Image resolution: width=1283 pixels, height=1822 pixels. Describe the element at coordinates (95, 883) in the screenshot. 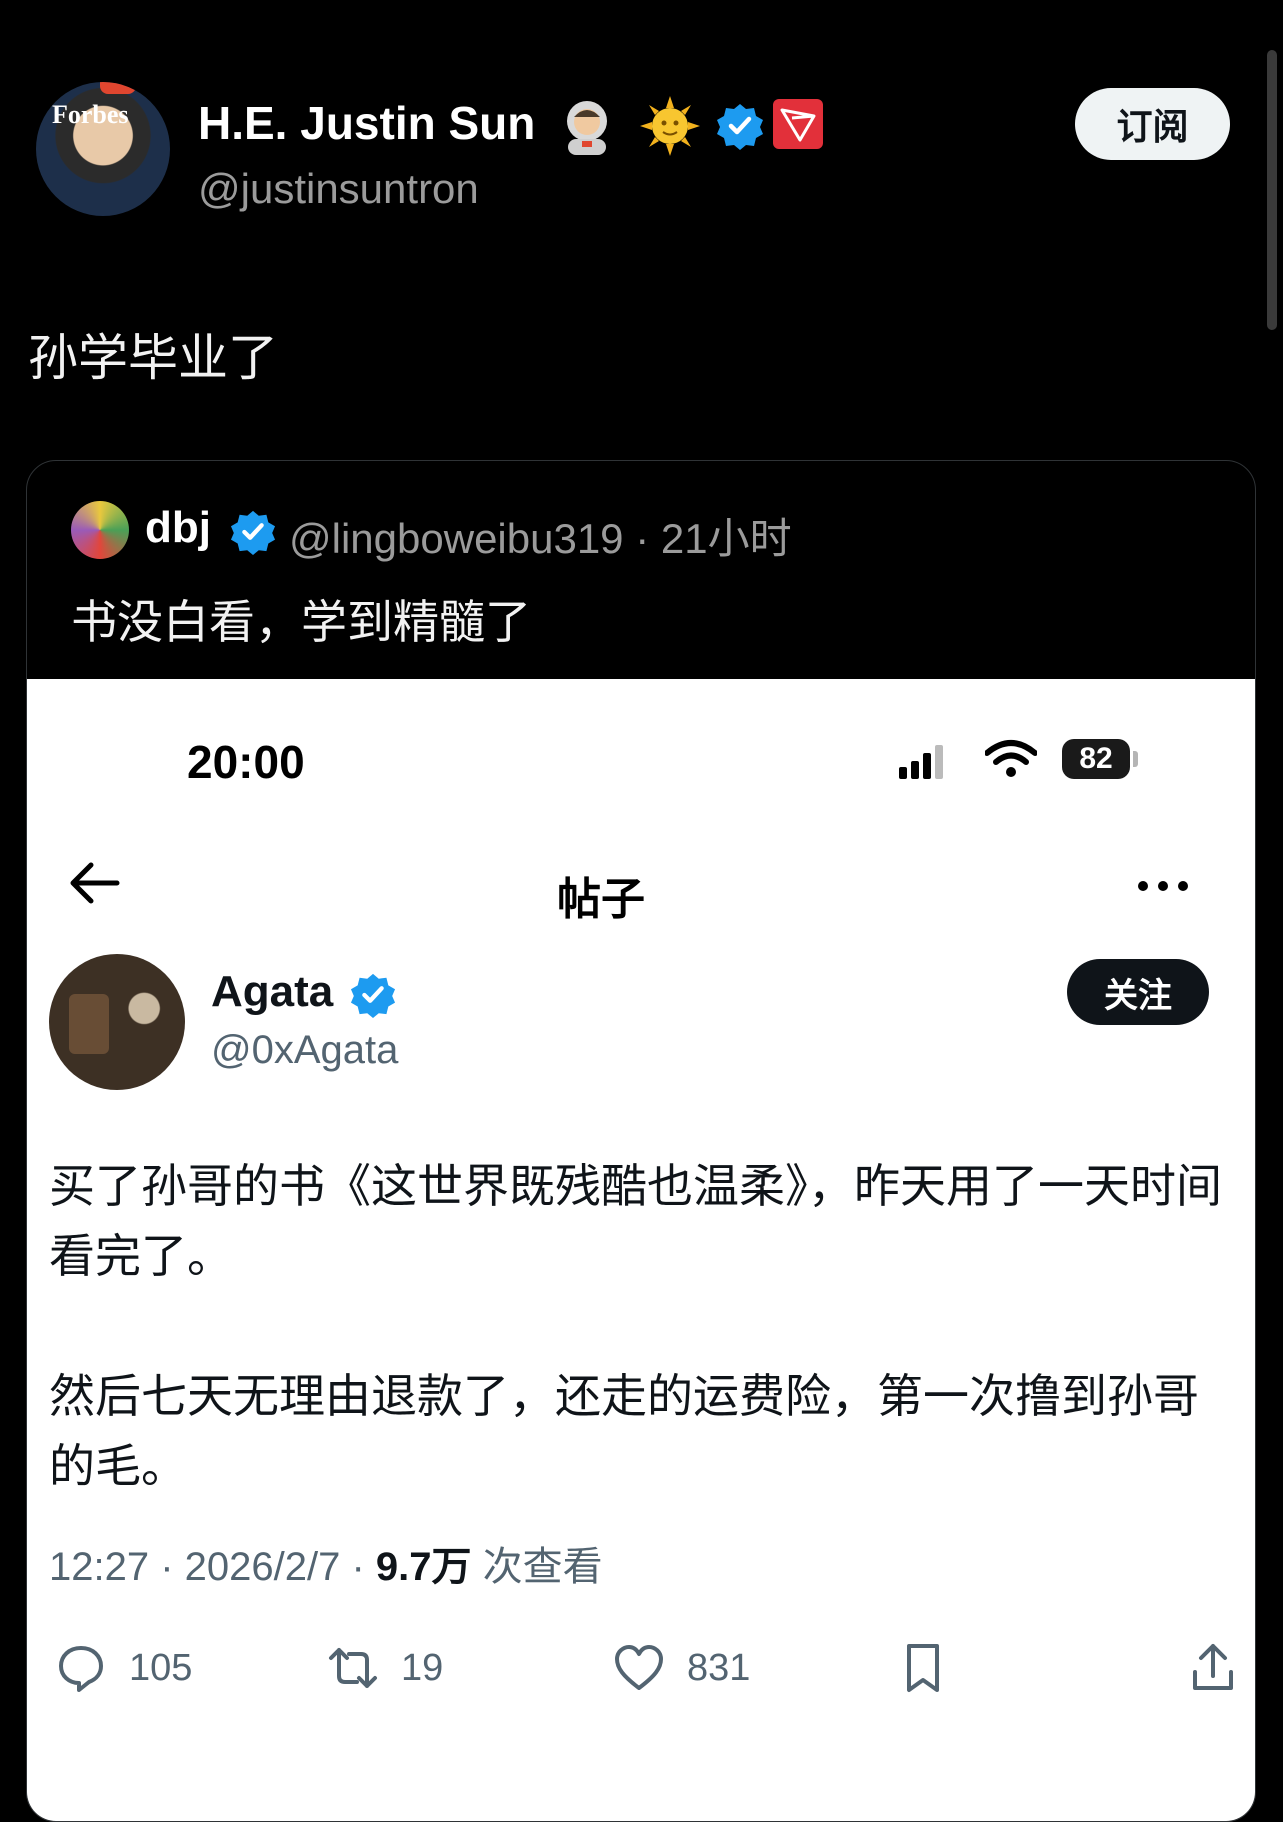

I see `back-arrow-icon` at that location.